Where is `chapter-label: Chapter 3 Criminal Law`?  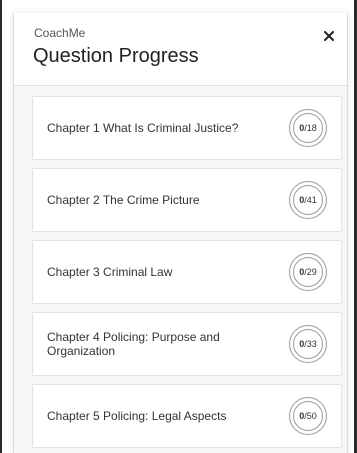
chapter-label: Chapter 3 Criminal Law is located at coordinates (110, 272).